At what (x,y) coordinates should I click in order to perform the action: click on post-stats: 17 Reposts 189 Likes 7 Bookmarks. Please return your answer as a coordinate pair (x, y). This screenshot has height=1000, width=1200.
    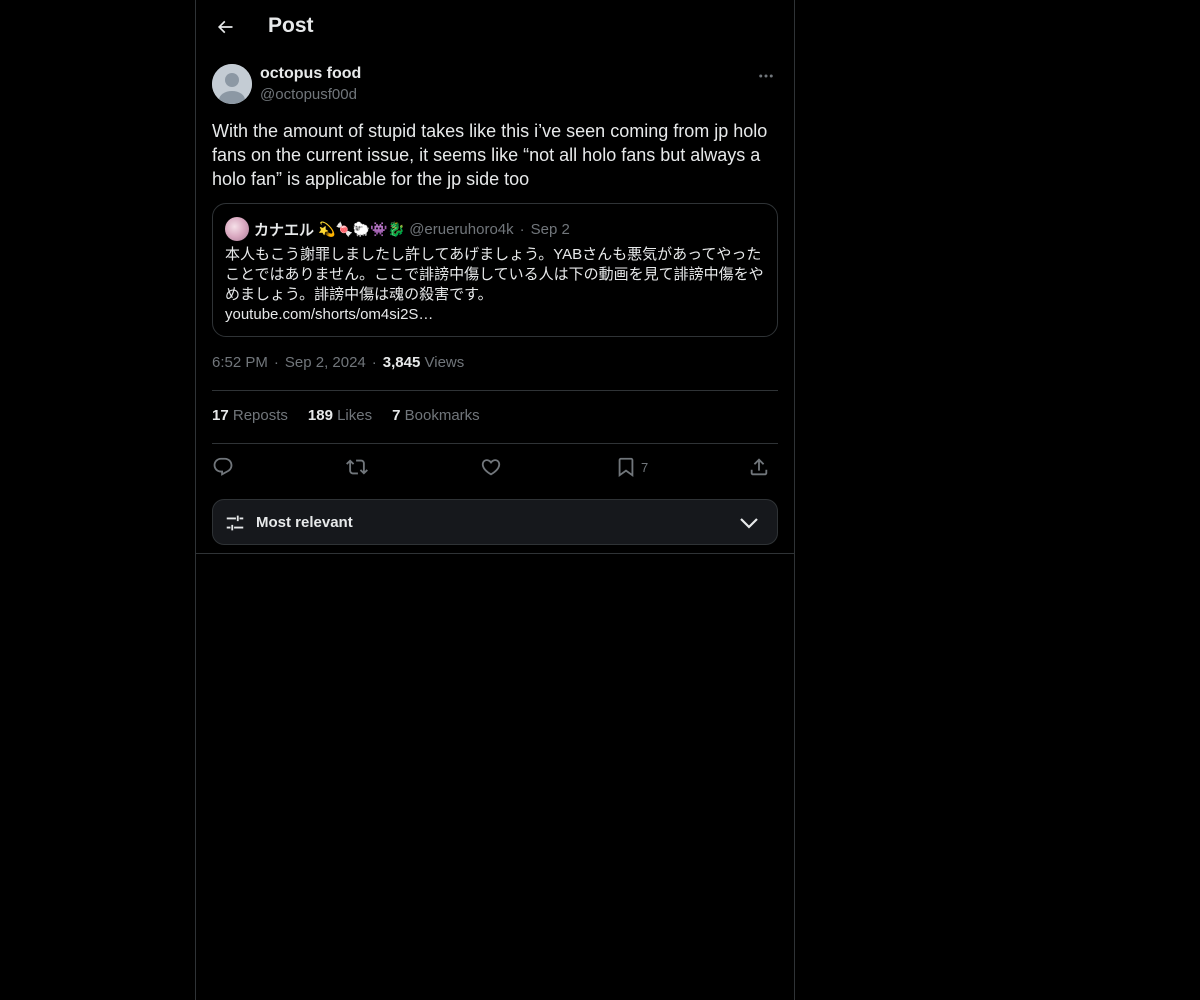
    Looking at the image, I should click on (346, 415).